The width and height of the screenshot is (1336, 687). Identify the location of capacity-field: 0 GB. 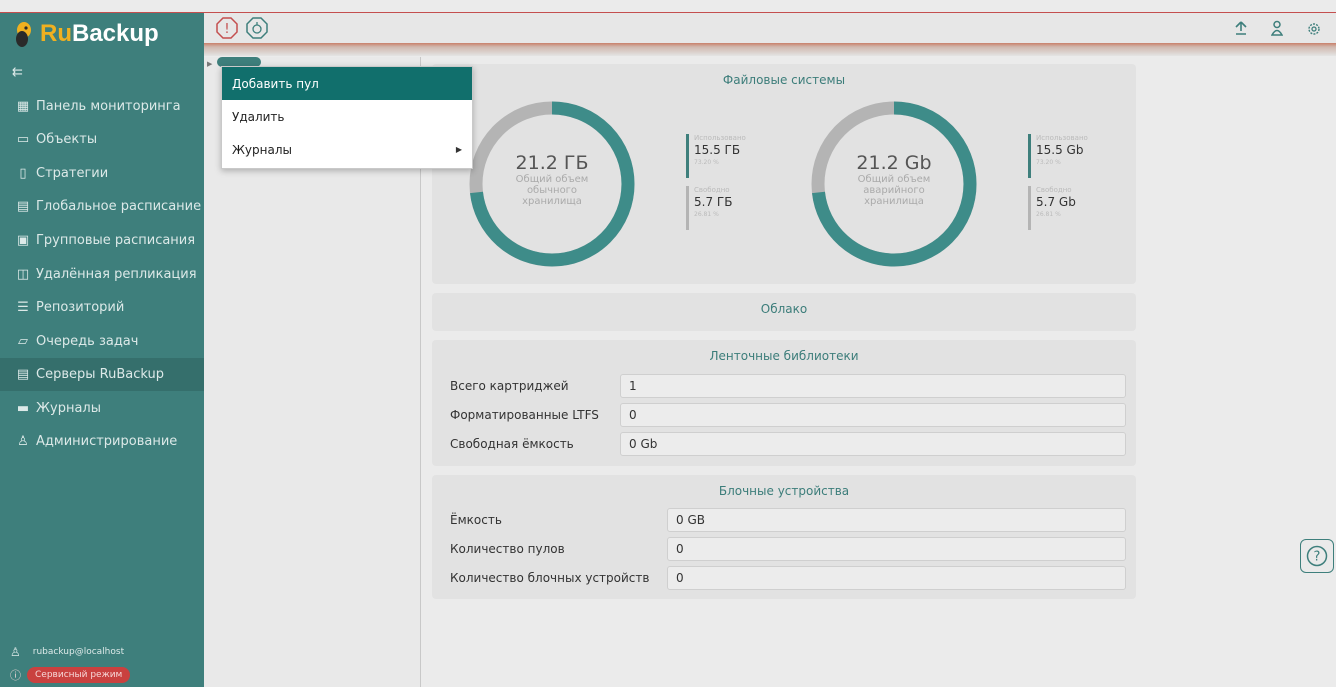
(896, 520).